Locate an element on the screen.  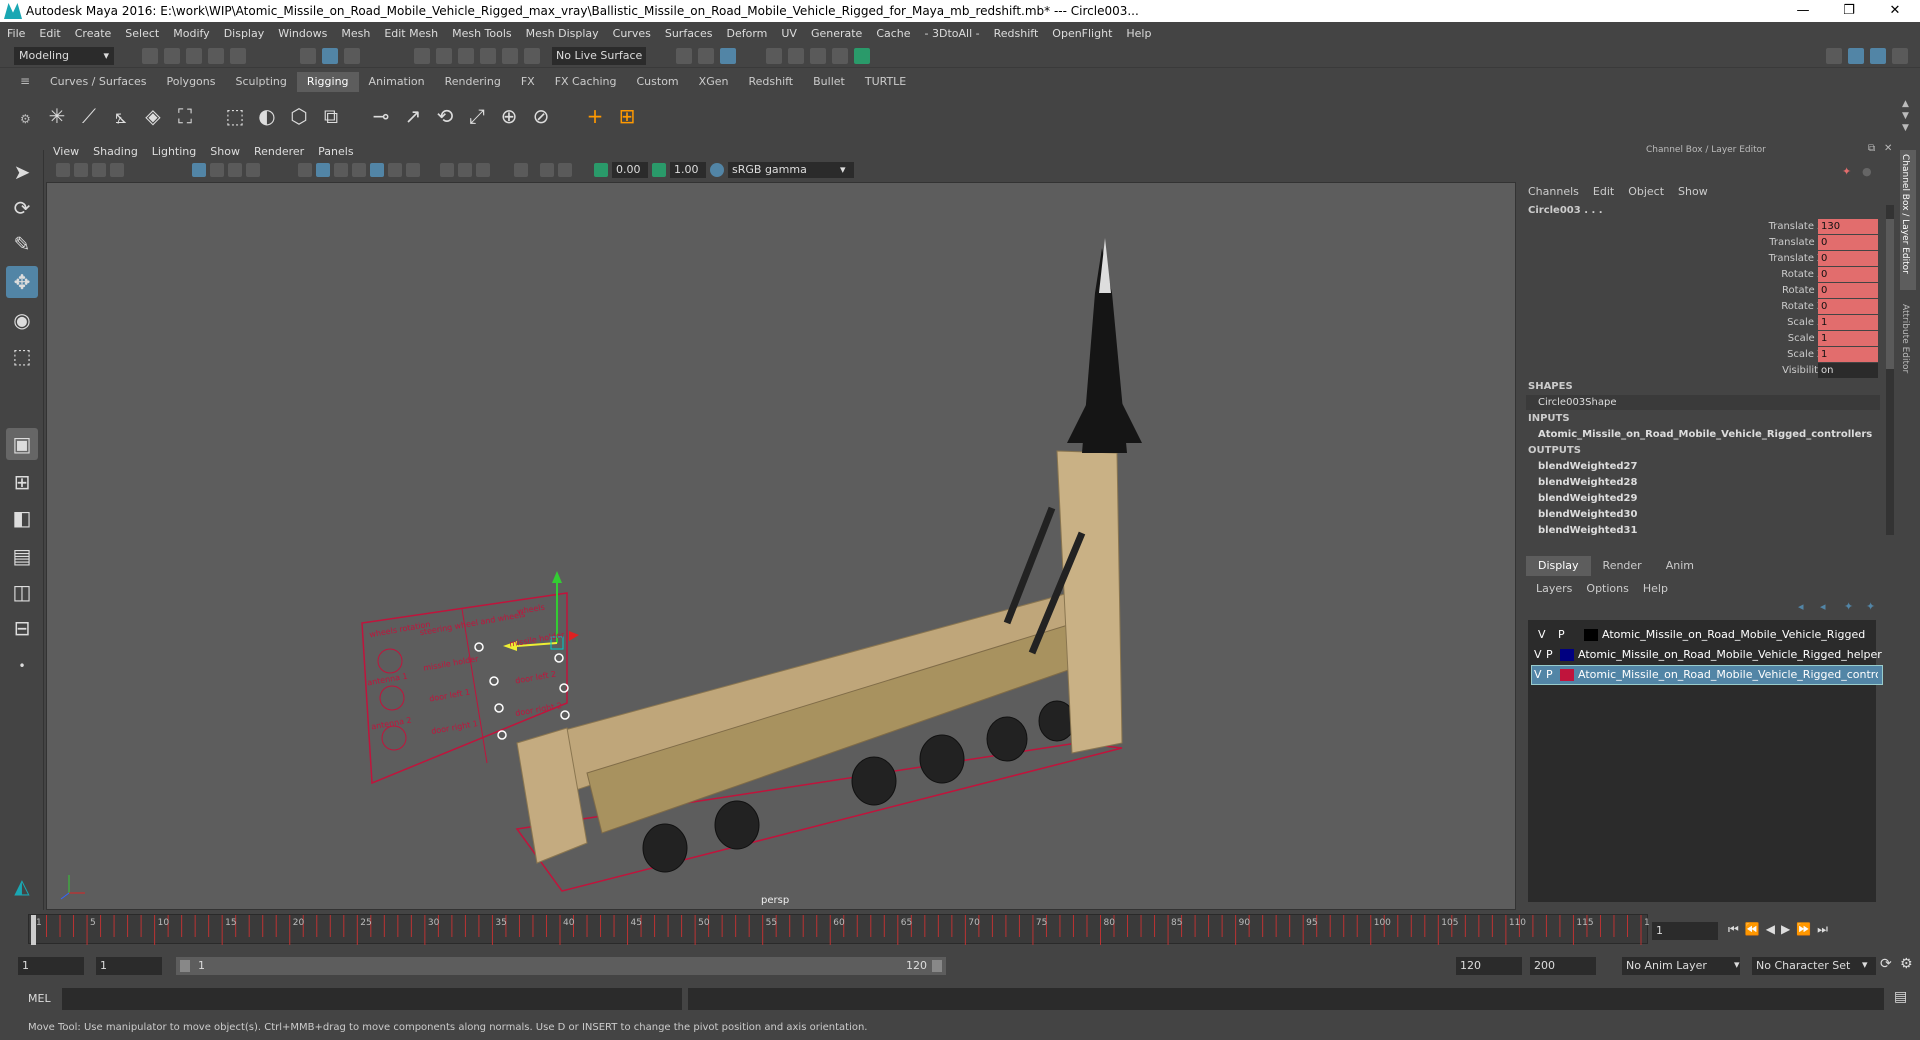
snap-projected-icon is located at coordinates (488, 56).